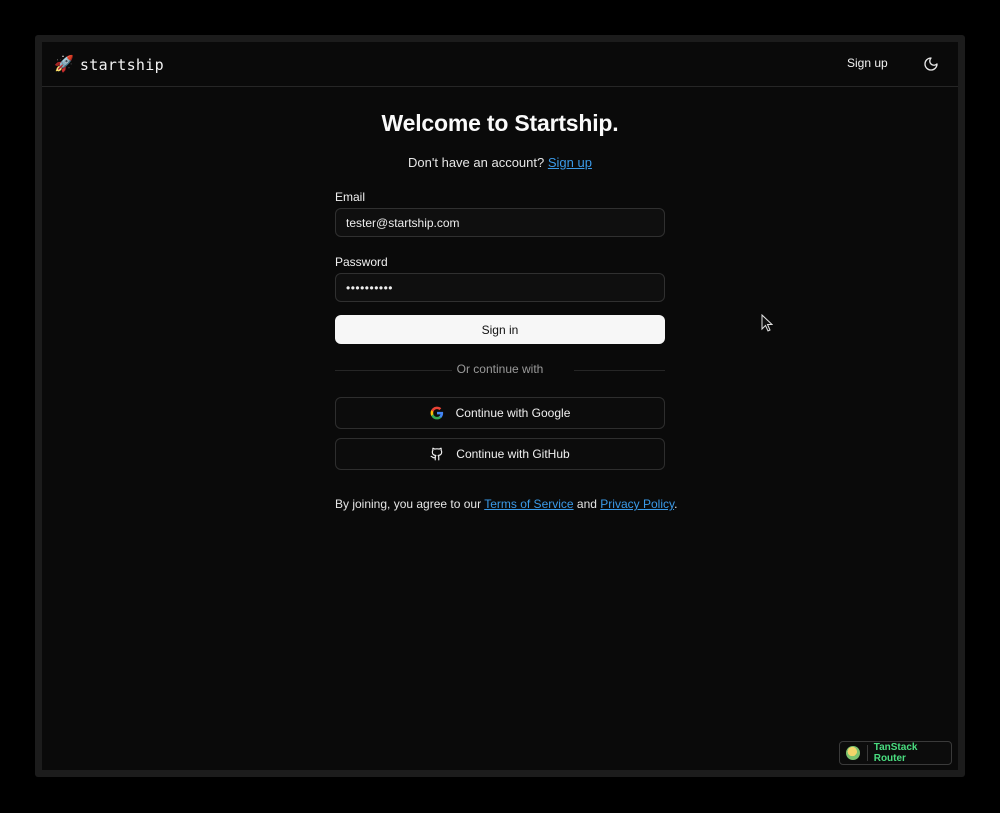 The width and height of the screenshot is (1000, 813). Describe the element at coordinates (570, 162) in the screenshot. I see `signup-link: Sign up` at that location.